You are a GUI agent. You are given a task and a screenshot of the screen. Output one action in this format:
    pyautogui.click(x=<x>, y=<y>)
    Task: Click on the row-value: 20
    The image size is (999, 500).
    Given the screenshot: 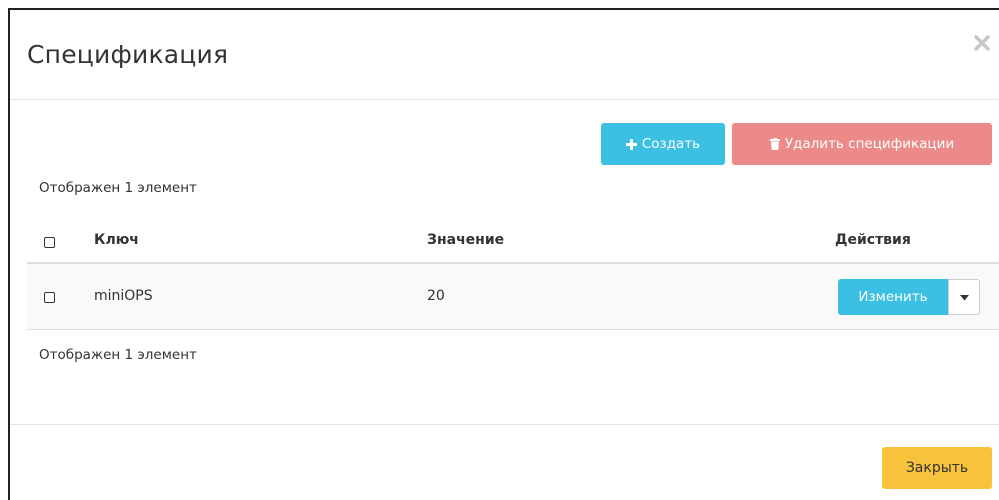 What is the action you would take?
    pyautogui.click(x=436, y=296)
    